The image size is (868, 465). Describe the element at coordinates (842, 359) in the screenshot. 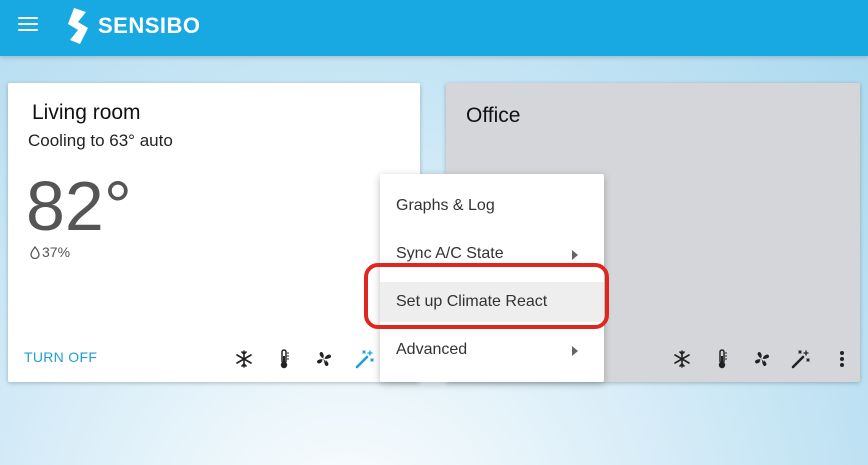

I see `more-vert-icon` at that location.